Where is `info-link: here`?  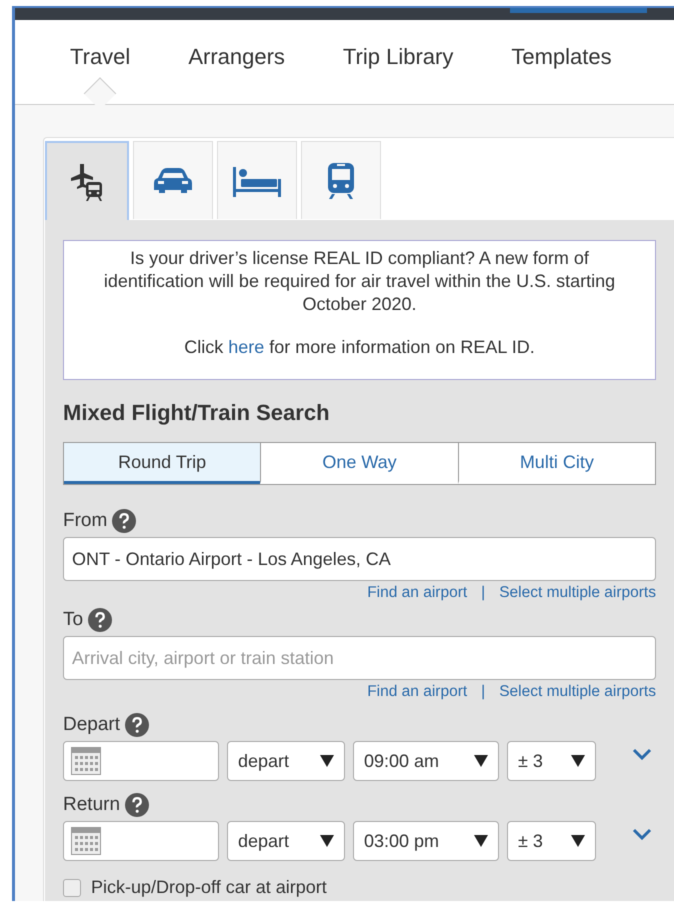 info-link: here is located at coordinates (246, 347).